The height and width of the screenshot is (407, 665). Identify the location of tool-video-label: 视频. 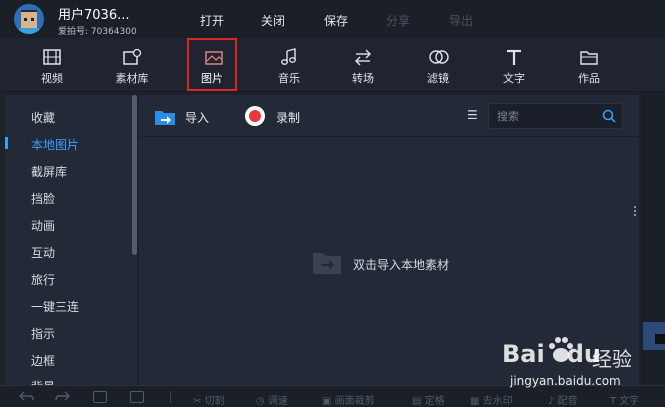
(52, 78).